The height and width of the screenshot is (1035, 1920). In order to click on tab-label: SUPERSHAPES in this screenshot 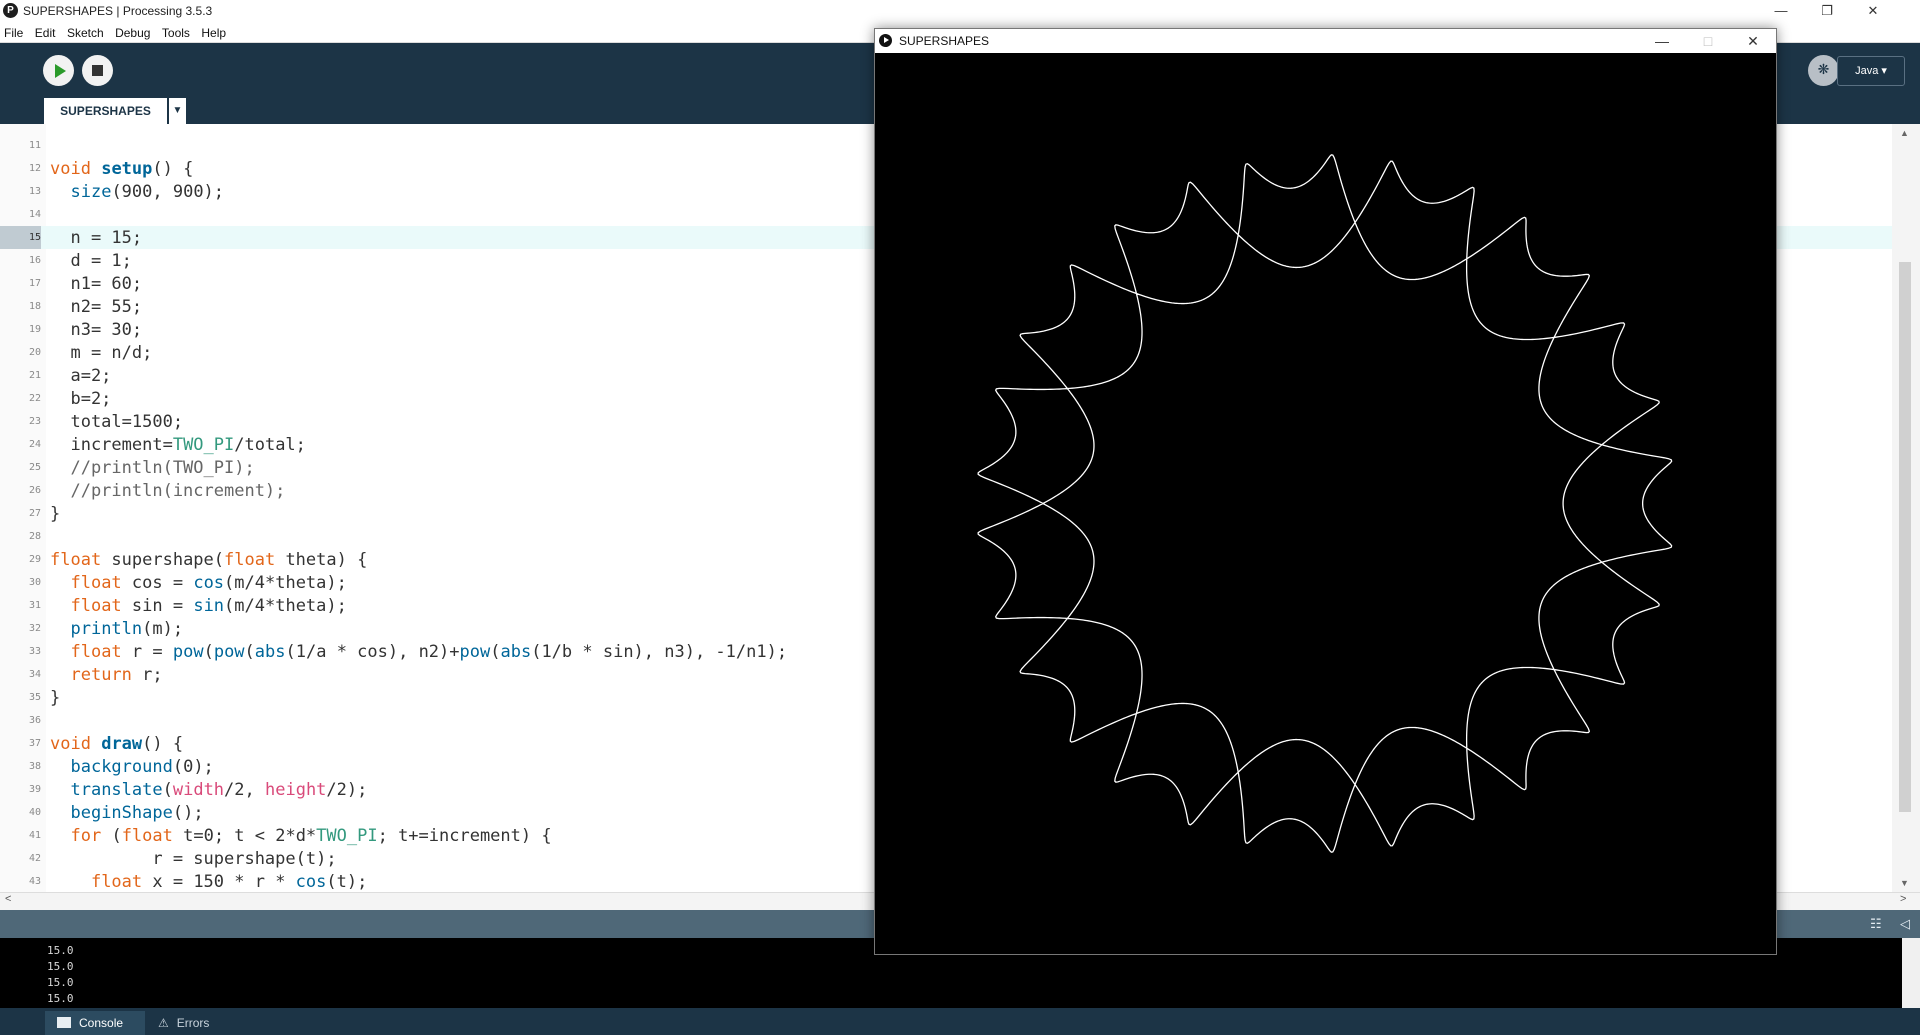, I will do `click(105, 111)`.